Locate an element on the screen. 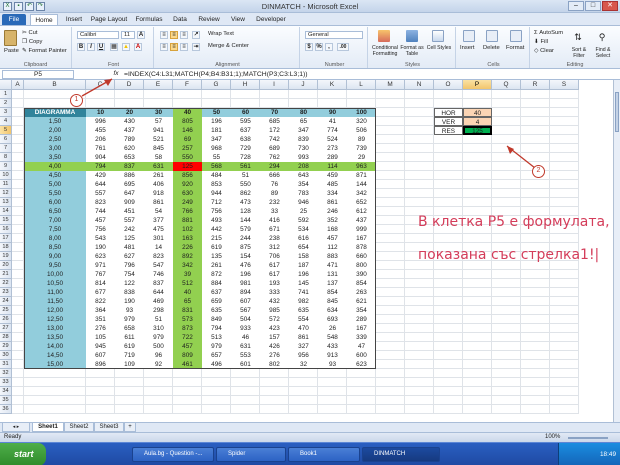 Image resolution: width=620 pixels, height=465 pixels. delete-icon is located at coordinates (492, 36).